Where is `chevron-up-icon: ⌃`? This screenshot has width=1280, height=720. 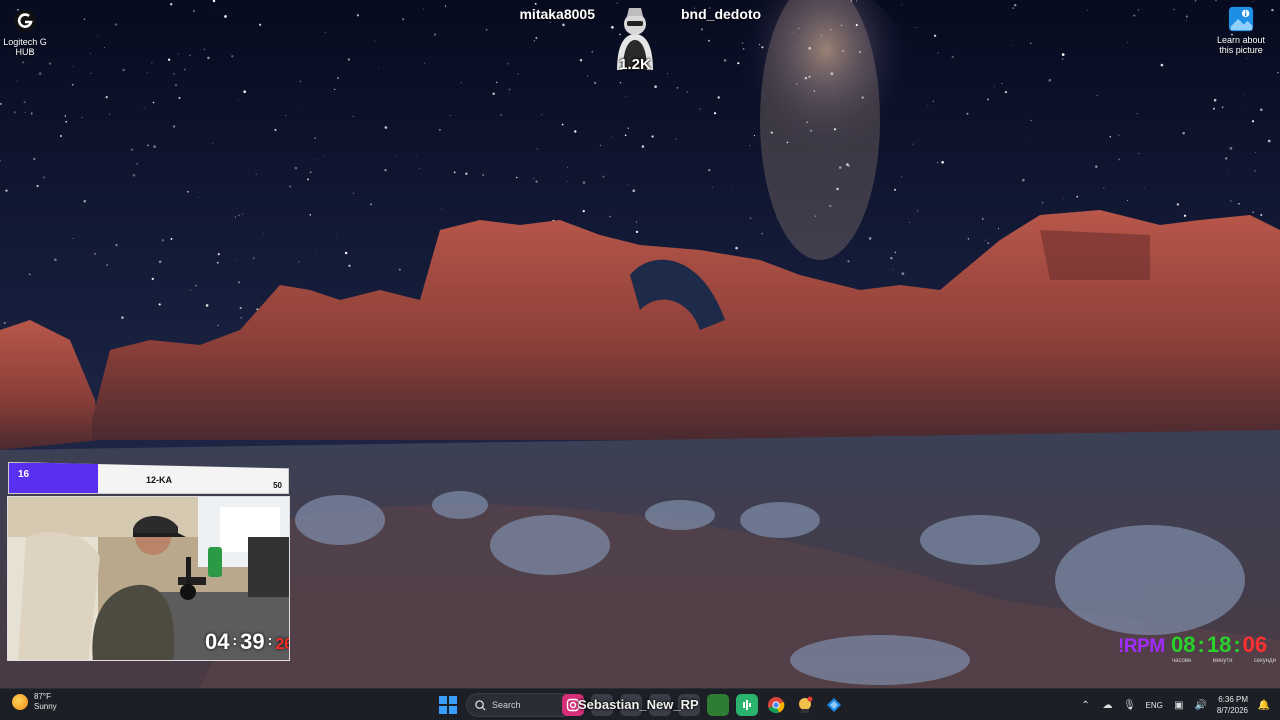
chevron-up-icon: ⌃ is located at coordinates (1086, 705).